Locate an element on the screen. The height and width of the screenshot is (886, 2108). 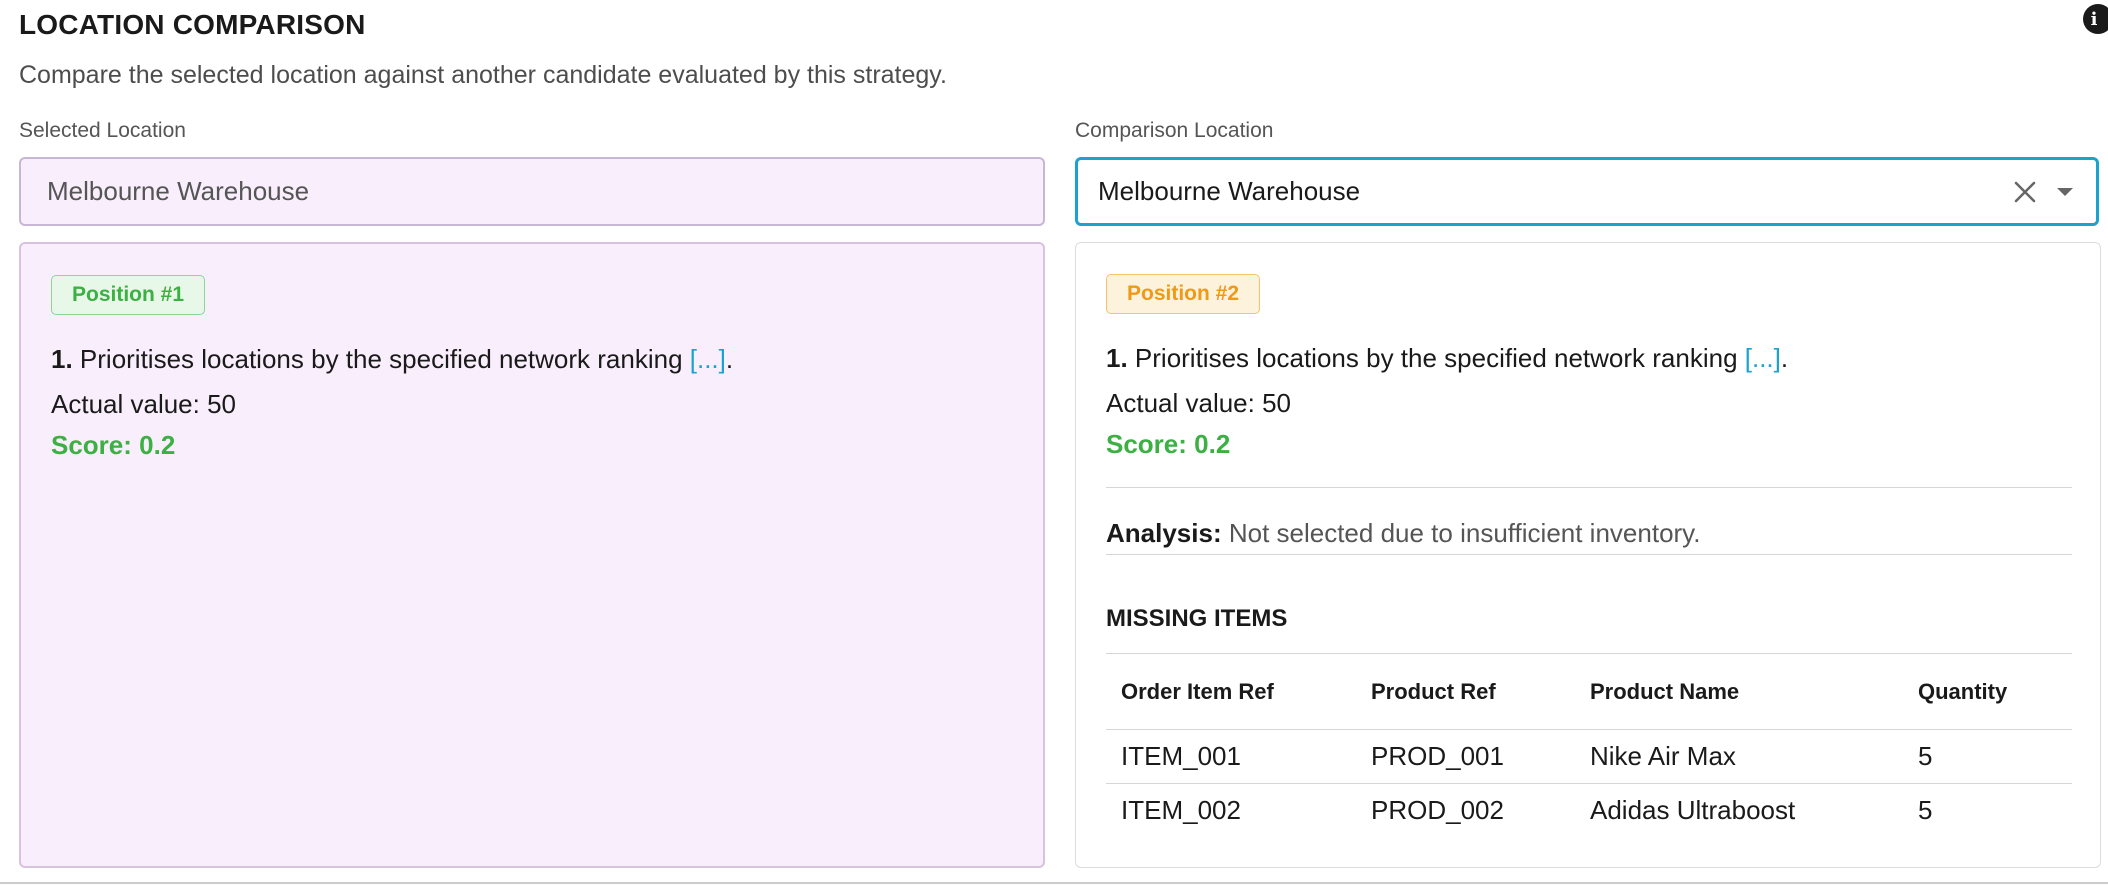
cell-order-item-ref: ITEM_001 is located at coordinates (1231, 756).